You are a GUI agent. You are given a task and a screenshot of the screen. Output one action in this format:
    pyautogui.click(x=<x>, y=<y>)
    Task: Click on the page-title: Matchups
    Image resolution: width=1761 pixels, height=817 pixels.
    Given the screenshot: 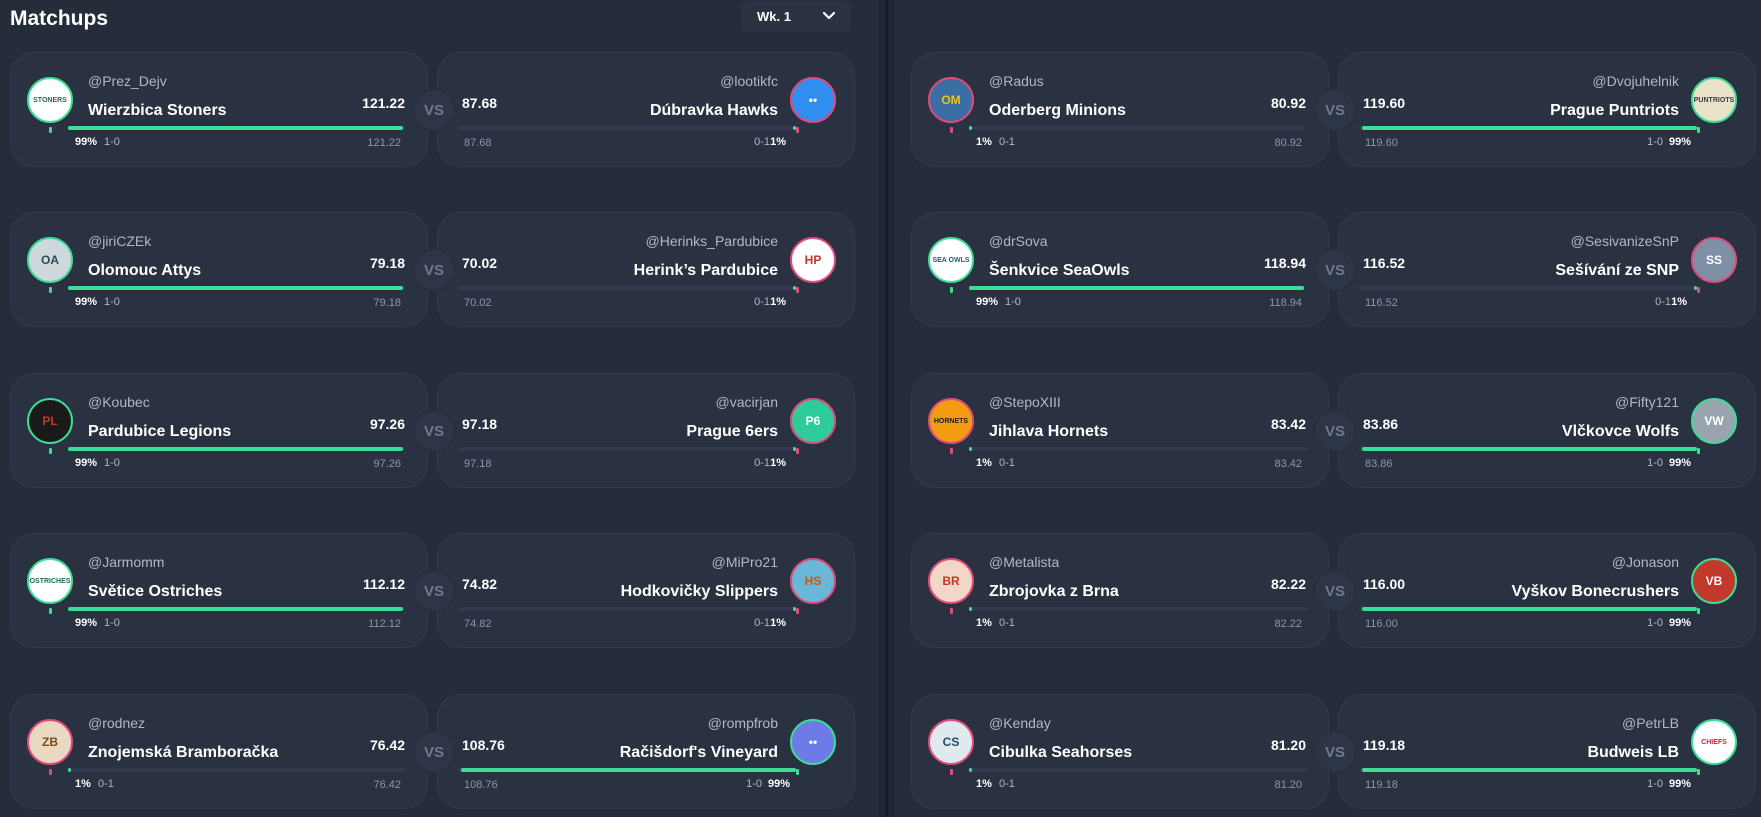 What is the action you would take?
    pyautogui.click(x=59, y=18)
    